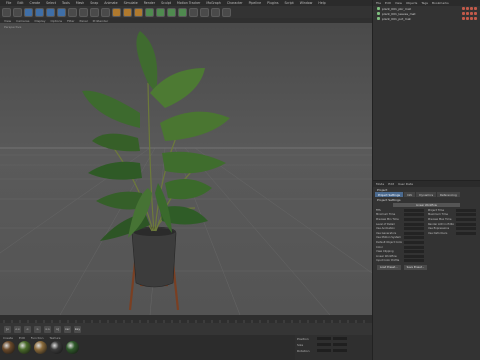 This screenshot has height=360, width=480. What do you see at coordinates (61, 12) in the screenshot?
I see `rotate-icon` at bounding box center [61, 12].